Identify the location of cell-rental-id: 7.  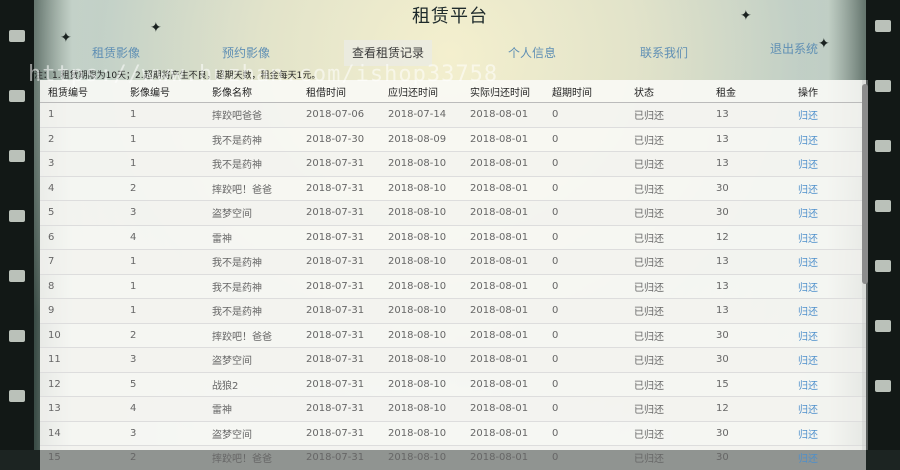
(81, 261).